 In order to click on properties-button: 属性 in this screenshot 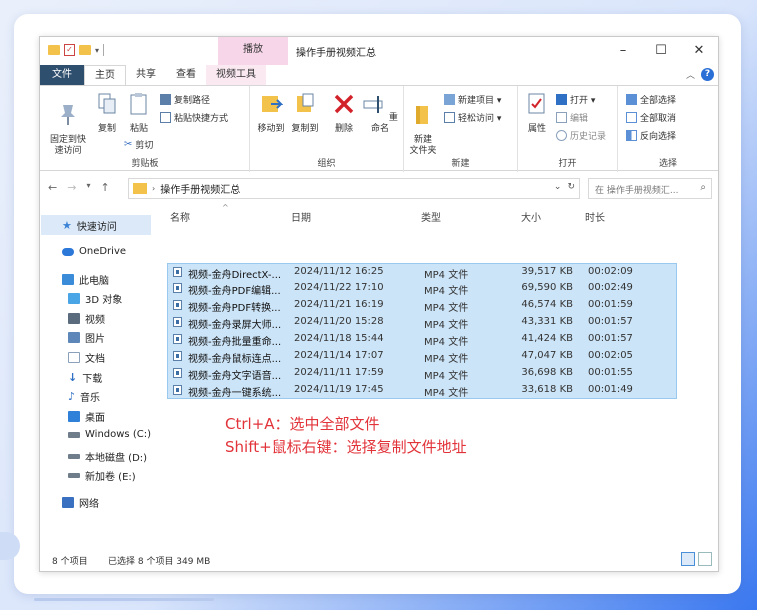, I will do `click(537, 113)`.